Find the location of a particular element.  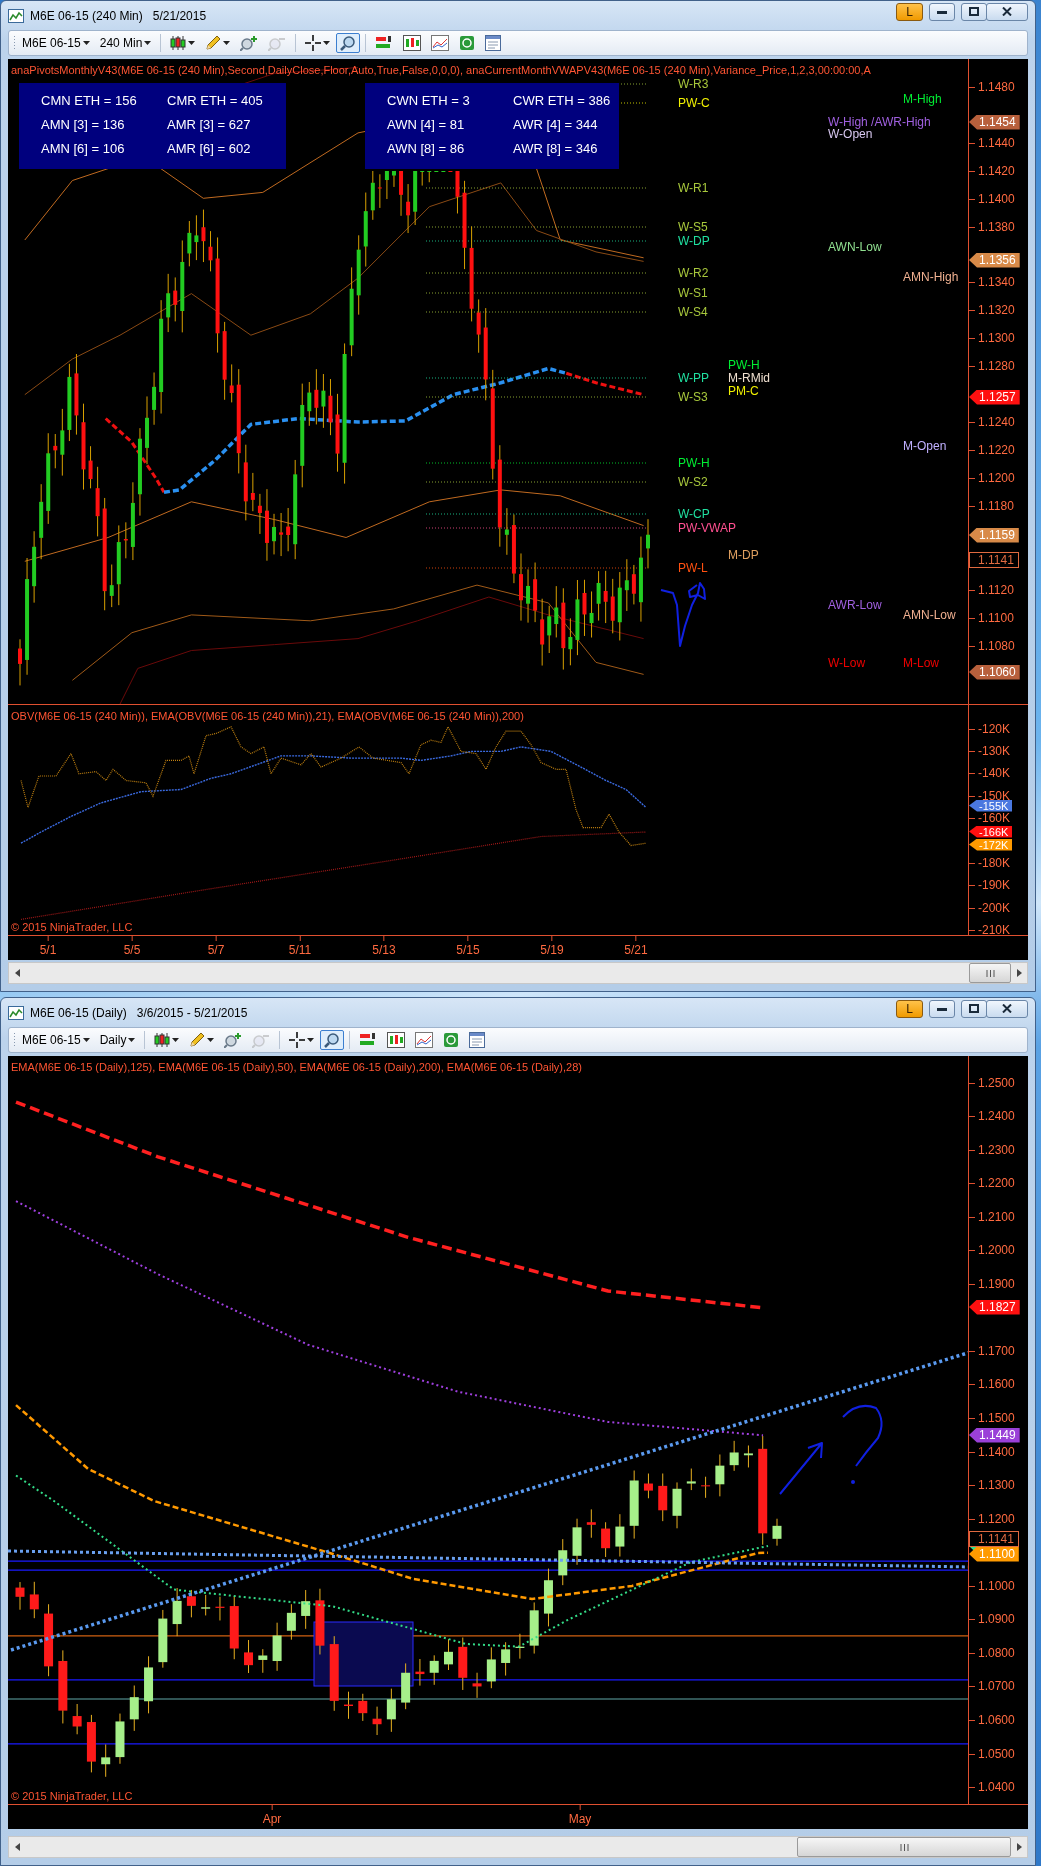

level-label: M-RMid is located at coordinates (749, 378).